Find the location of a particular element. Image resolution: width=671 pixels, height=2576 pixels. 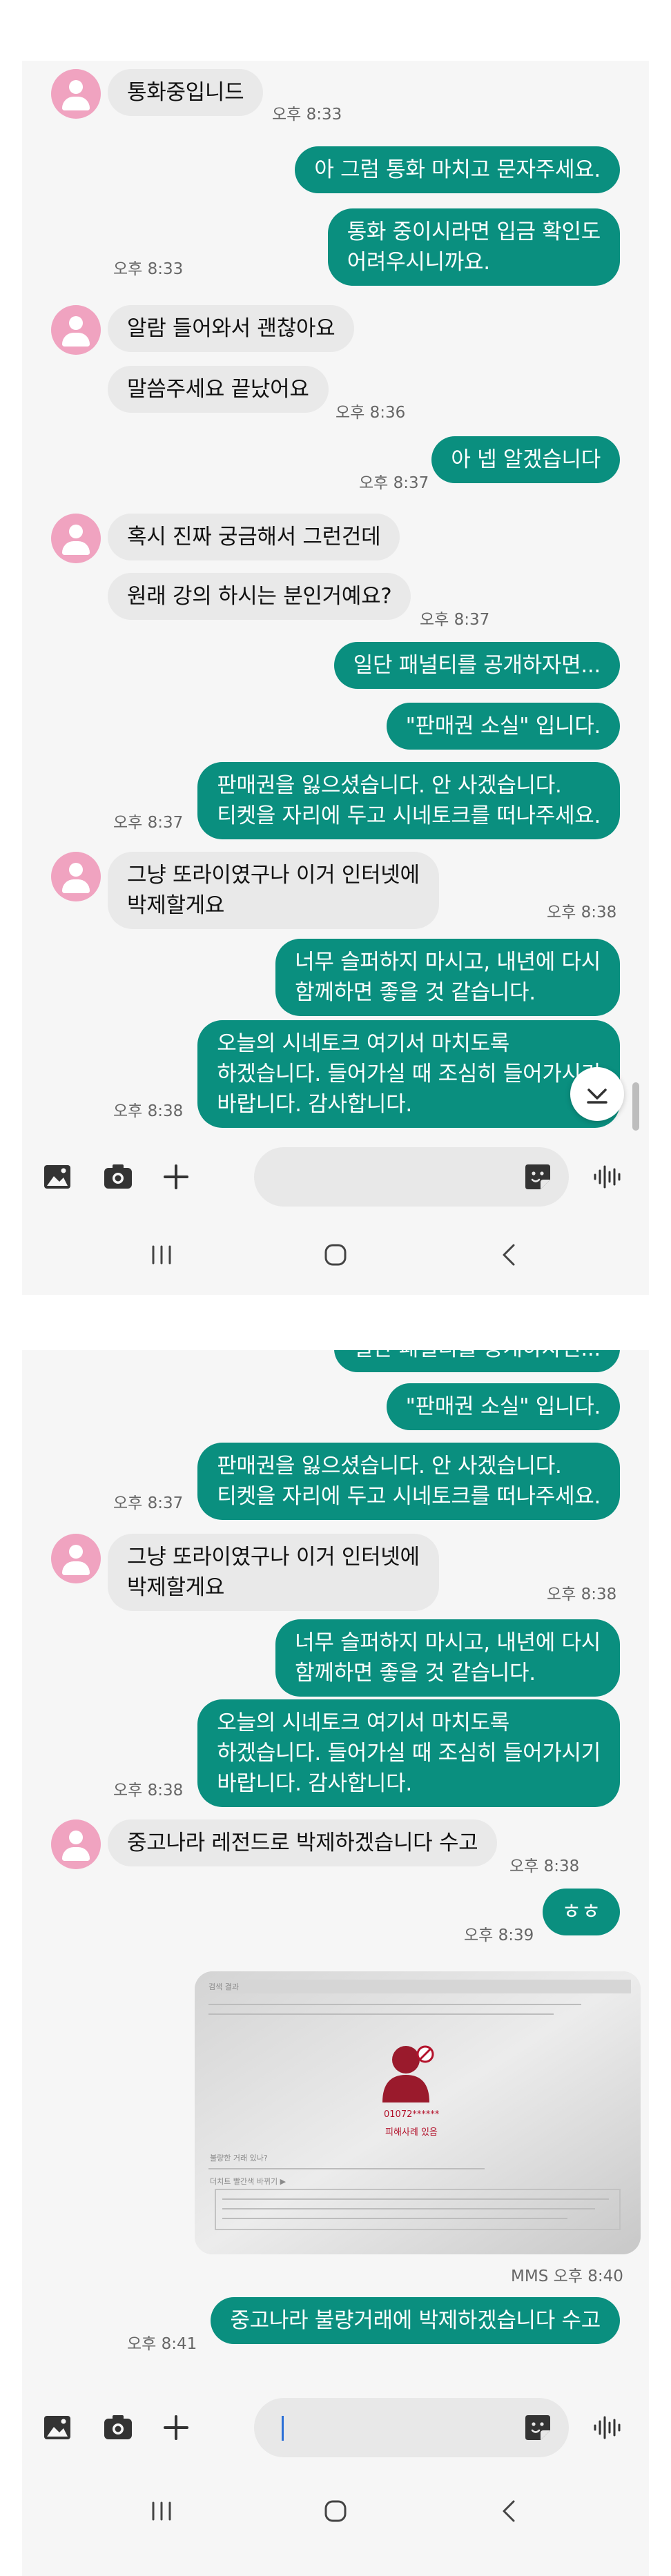

attachment-question: 불량한 거래 있나? is located at coordinates (239, 2158).